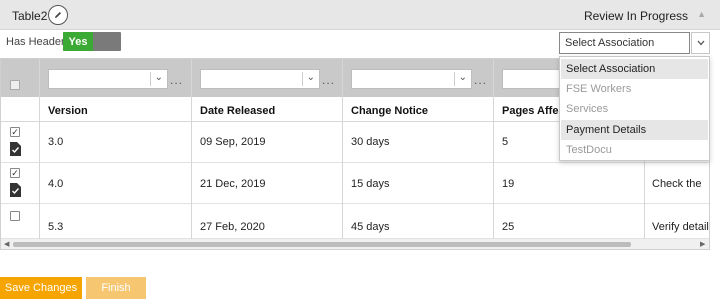 The image size is (720, 302). What do you see at coordinates (505, 142) in the screenshot?
I see `cell-pages-affected: 5` at bounding box center [505, 142].